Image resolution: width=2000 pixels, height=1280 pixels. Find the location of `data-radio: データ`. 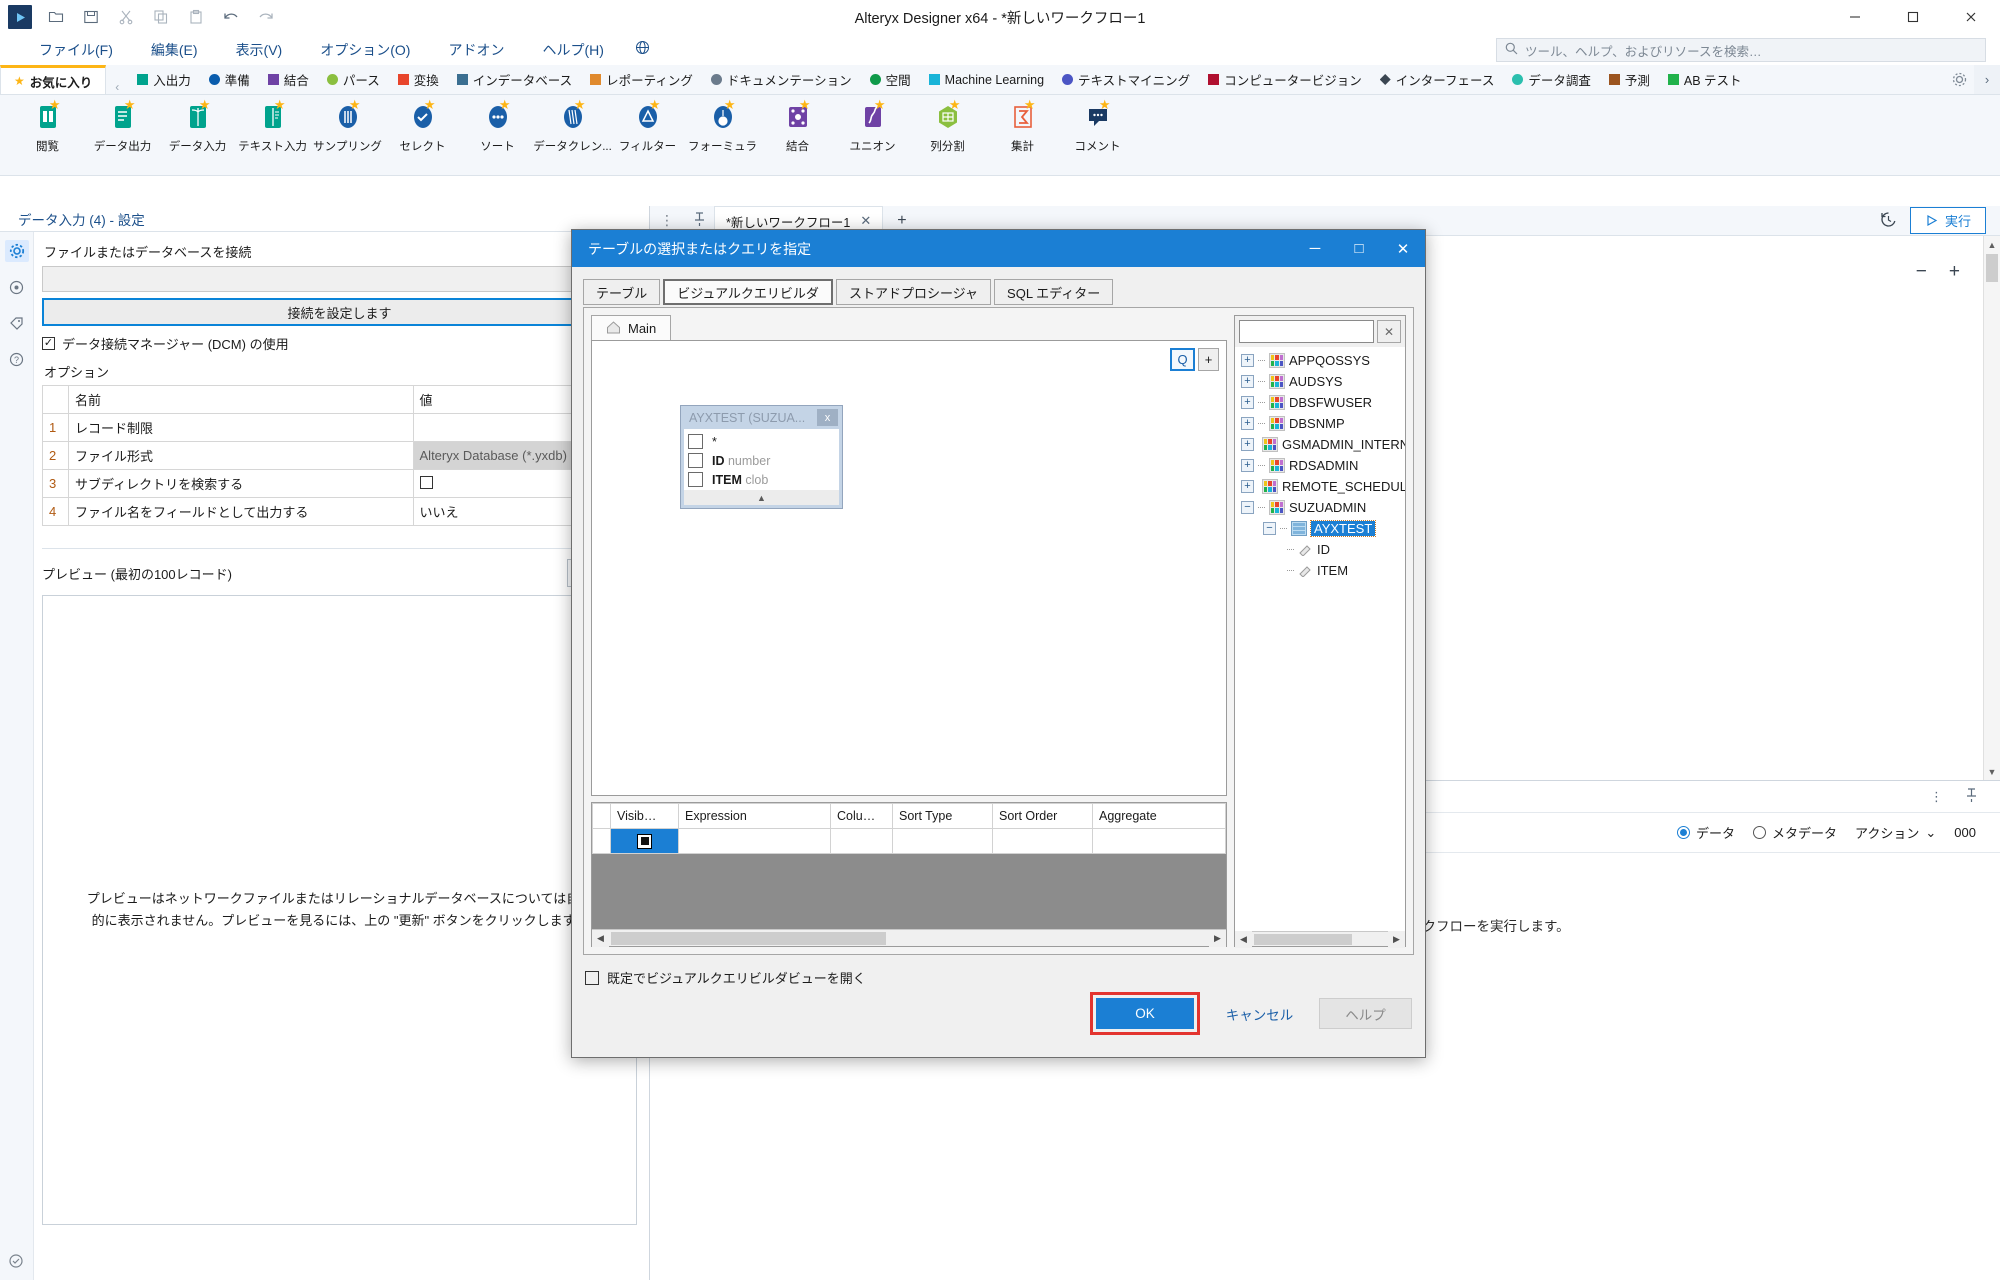

data-radio: データ is located at coordinates (1706, 832).